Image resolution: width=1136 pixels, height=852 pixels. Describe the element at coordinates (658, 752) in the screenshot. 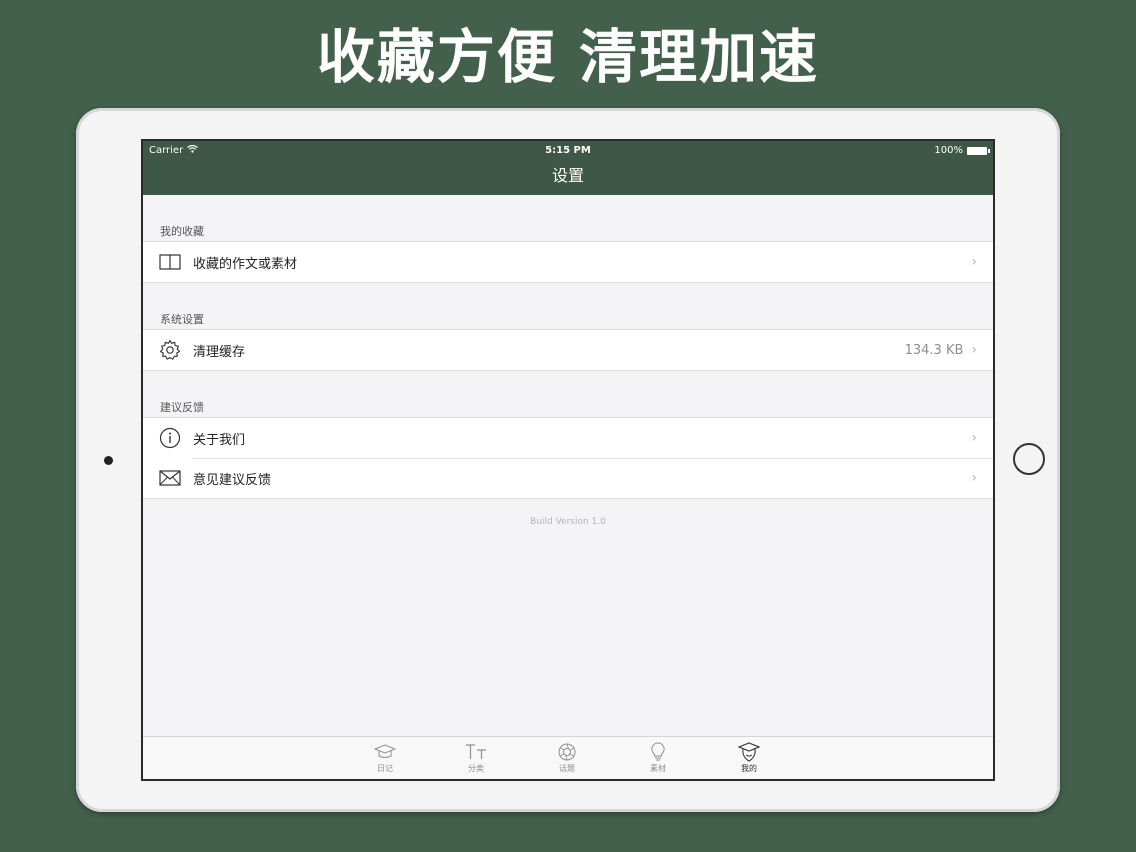

I see `lightbulb-icon` at that location.